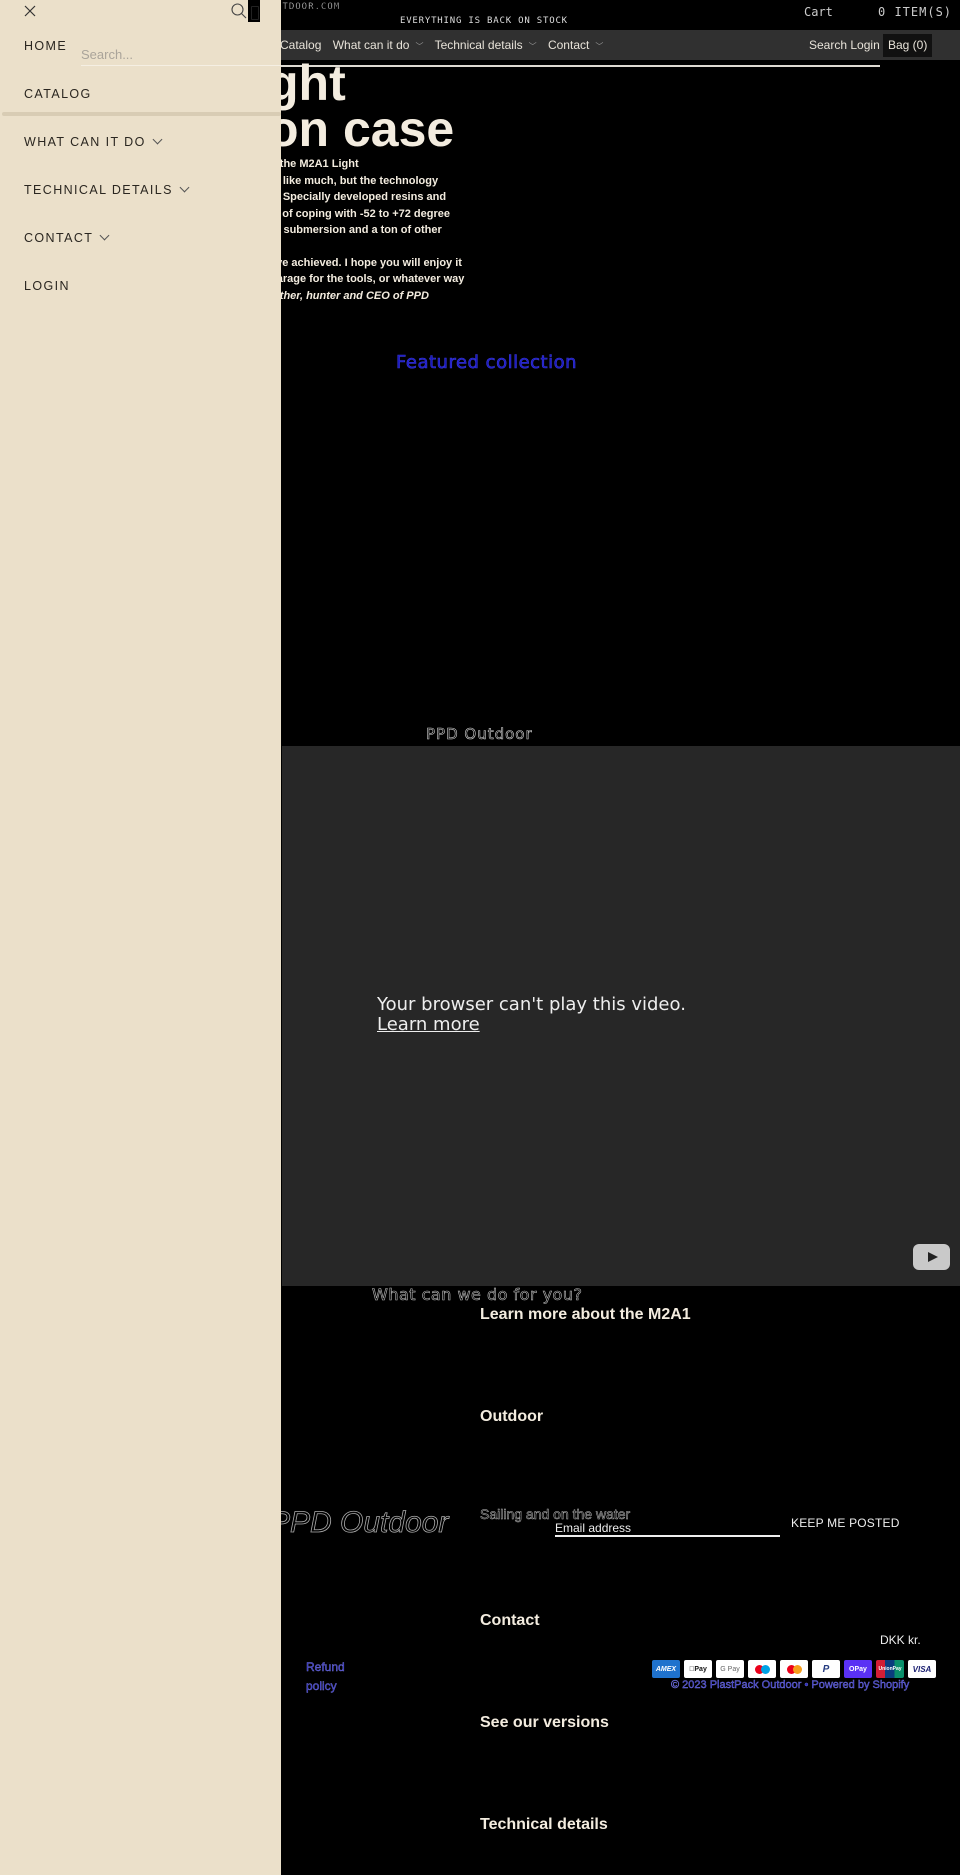 Image resolution: width=960 pixels, height=1875 pixels. I want to click on footer-brand-name: PPD Outdoor, so click(359, 1523).